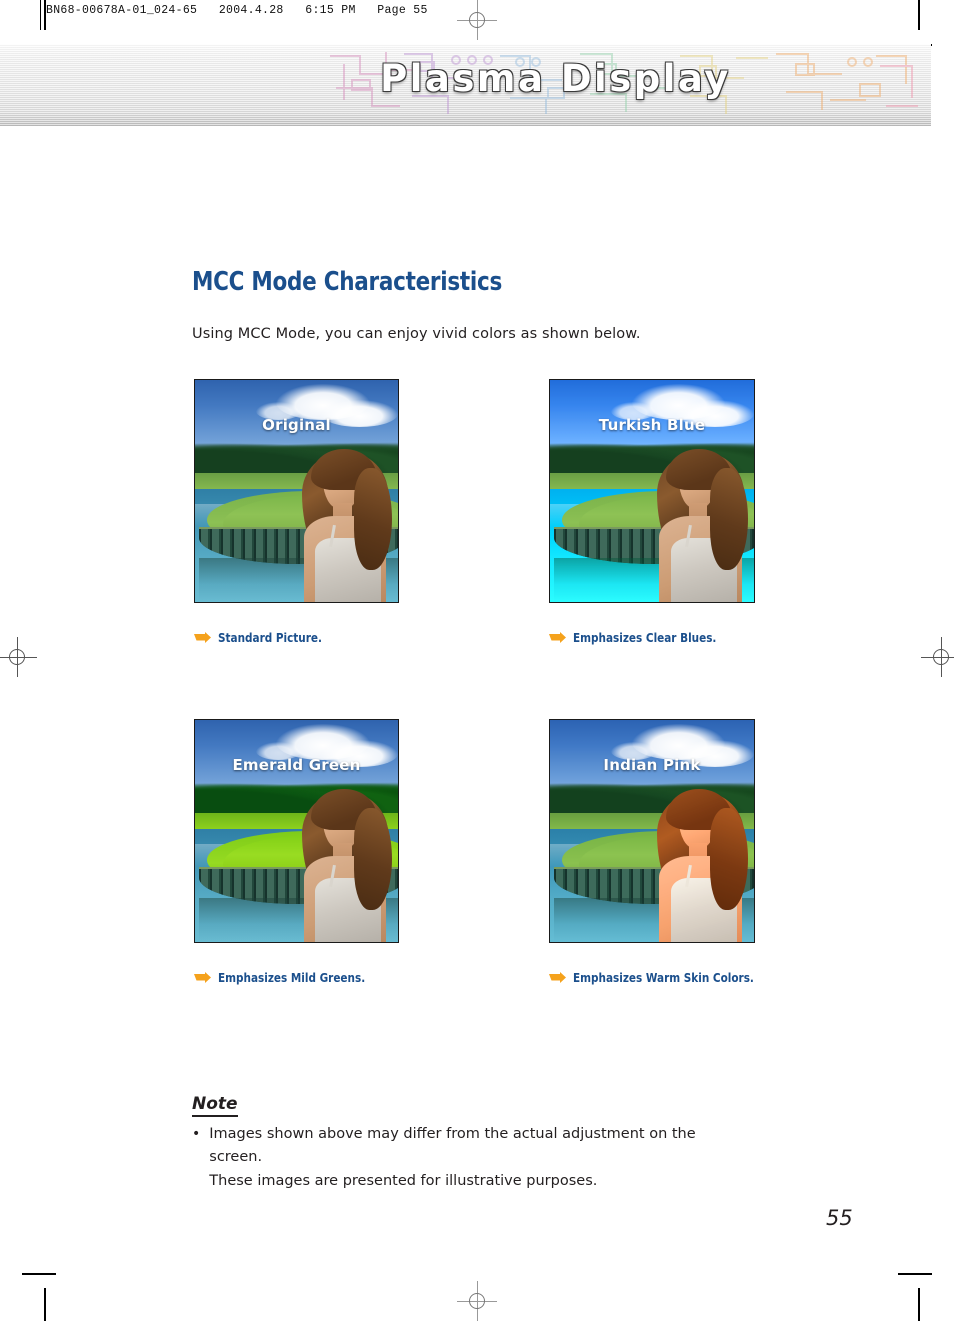 Image resolution: width=954 pixels, height=1321 pixels. What do you see at coordinates (45, 15) in the screenshot?
I see `crop-mark-top-left-v` at bounding box center [45, 15].